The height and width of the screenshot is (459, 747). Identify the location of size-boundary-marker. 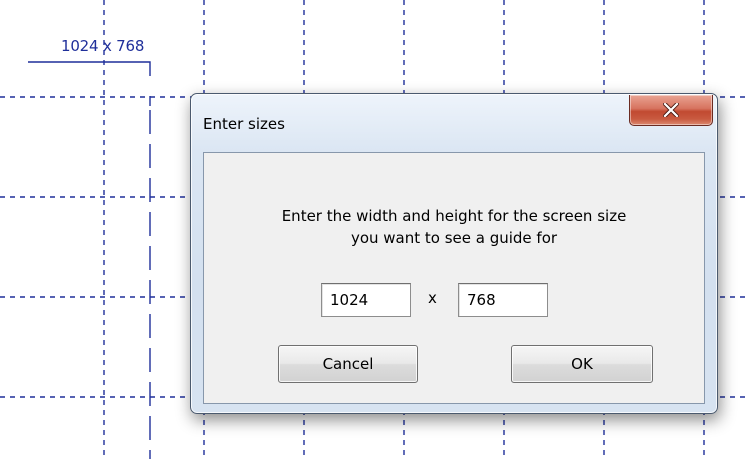
(89, 68).